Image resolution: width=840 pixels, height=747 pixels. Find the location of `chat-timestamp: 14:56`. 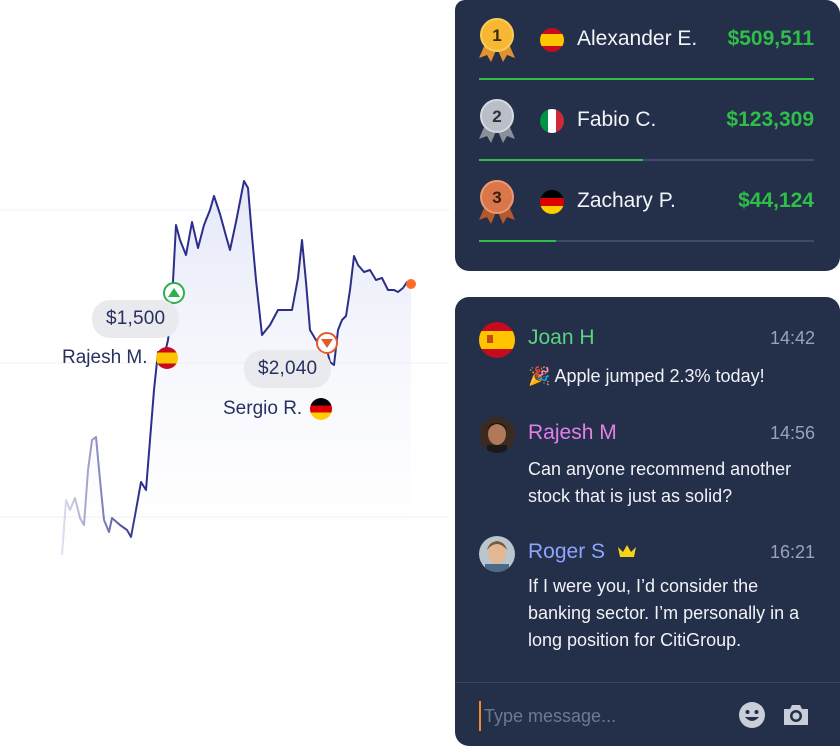

chat-timestamp: 14:56 is located at coordinates (792, 433).